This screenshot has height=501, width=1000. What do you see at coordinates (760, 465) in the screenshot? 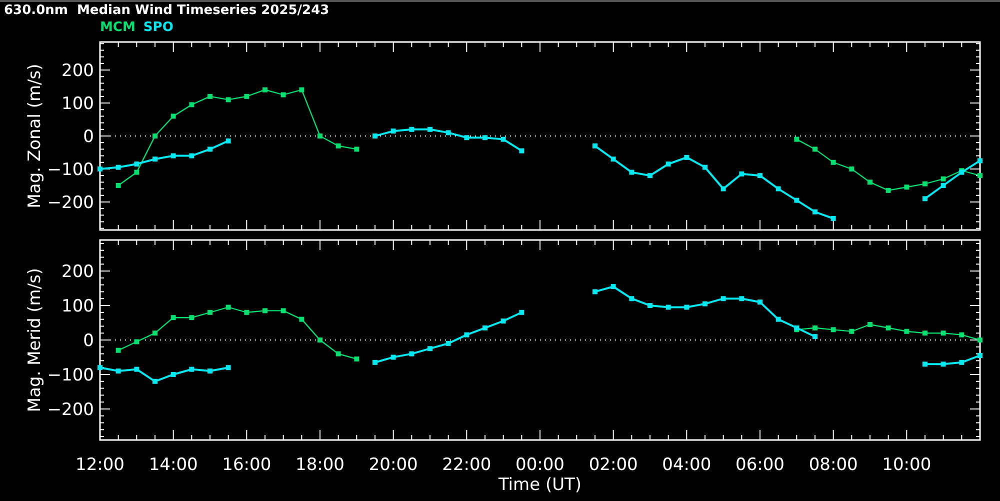
I see `x-tick-label: 06:00` at bounding box center [760, 465].